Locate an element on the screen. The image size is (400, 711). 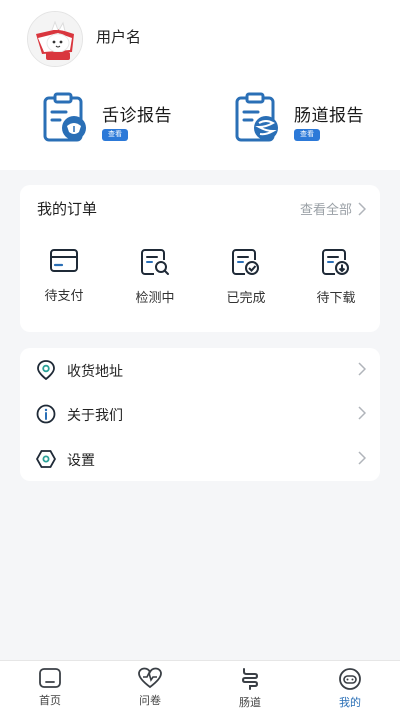
tab-intestine: 肠道 is located at coordinates (250, 688).